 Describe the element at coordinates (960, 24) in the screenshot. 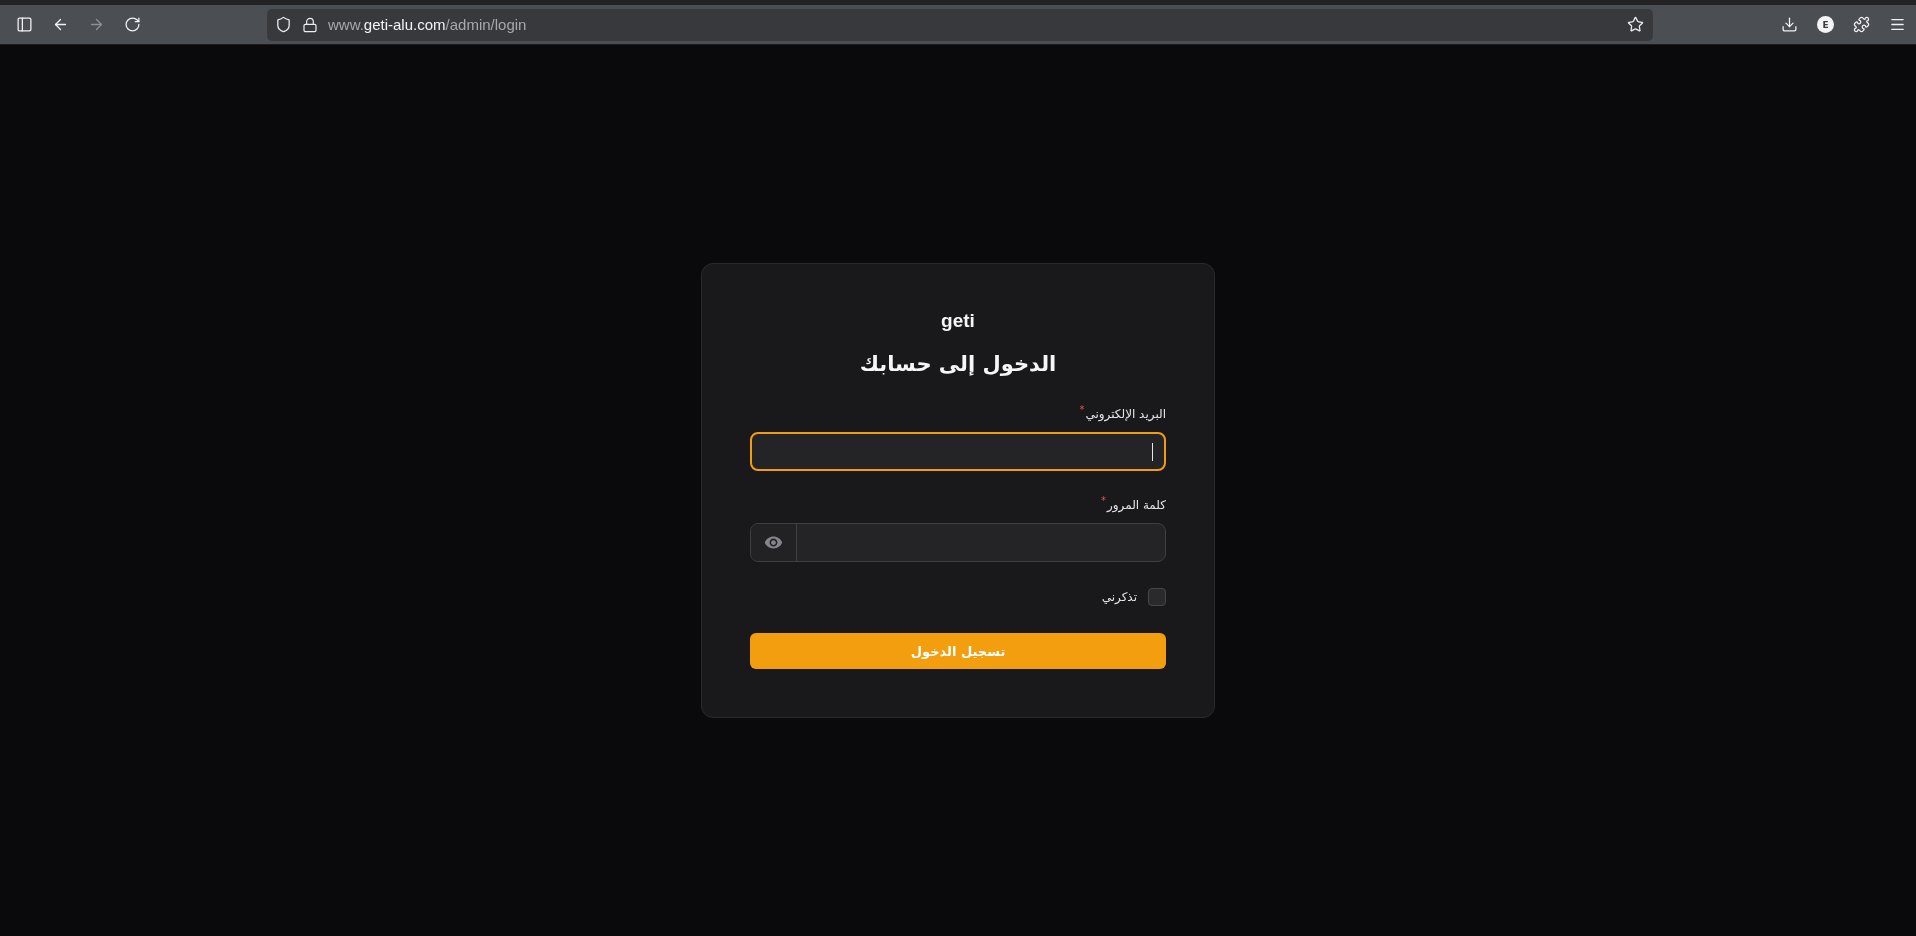

I see `address-bar: www.geti-alu.com/admin/login` at that location.